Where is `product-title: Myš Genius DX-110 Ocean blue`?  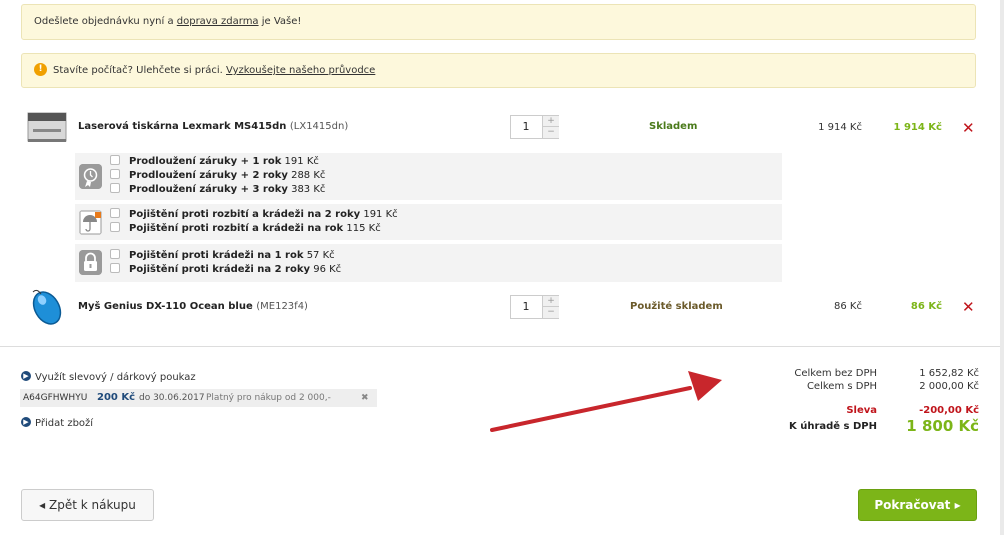 product-title: Myš Genius DX-110 Ocean blue is located at coordinates (165, 306).